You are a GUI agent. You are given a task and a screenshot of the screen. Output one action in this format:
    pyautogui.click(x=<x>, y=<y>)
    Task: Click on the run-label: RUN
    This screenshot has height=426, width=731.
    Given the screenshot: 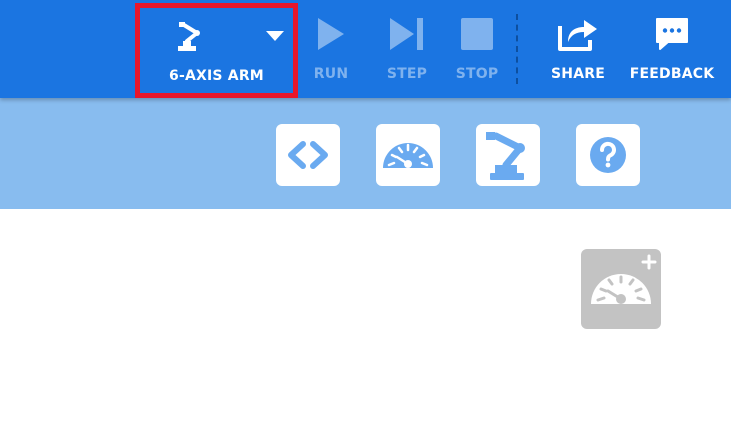 What is the action you would take?
    pyautogui.click(x=331, y=74)
    